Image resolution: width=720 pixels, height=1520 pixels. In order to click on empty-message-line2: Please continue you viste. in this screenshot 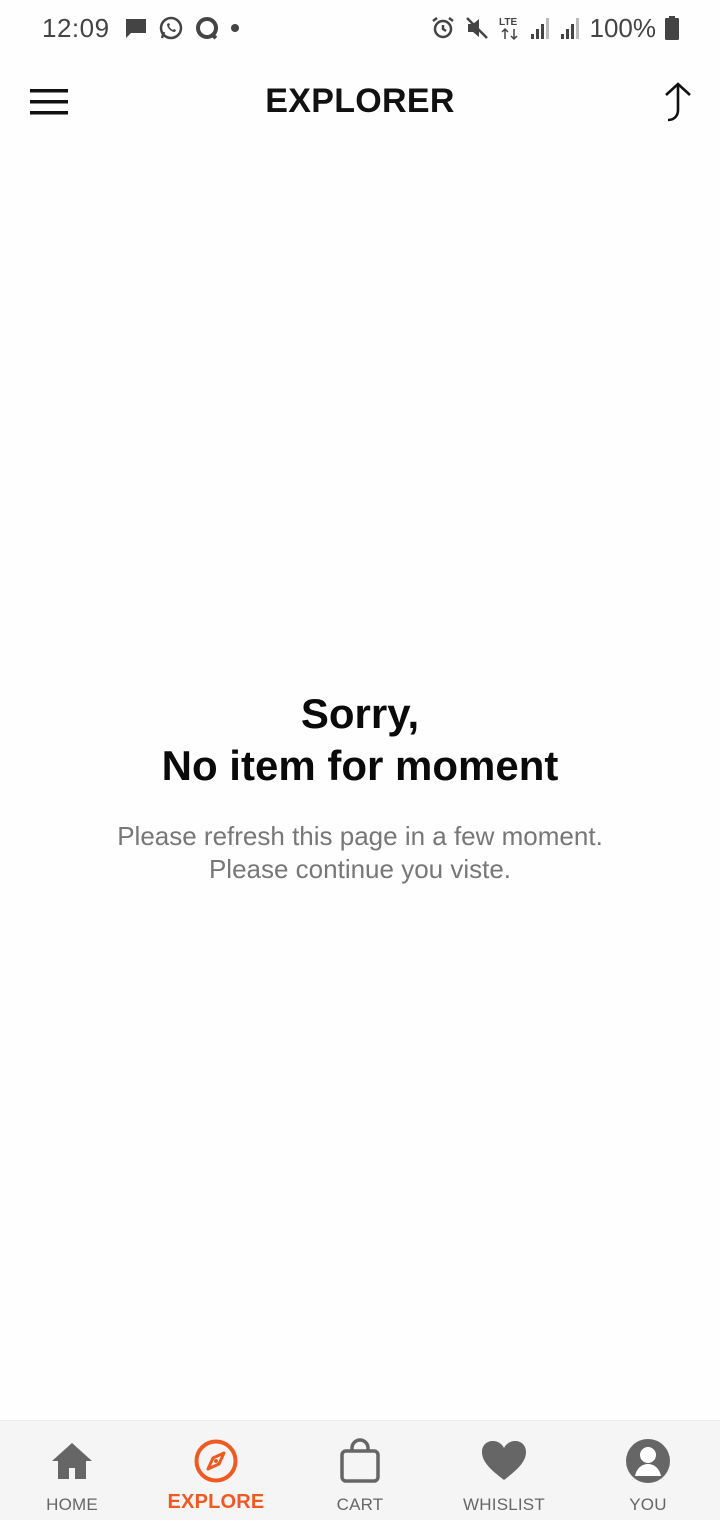, I will do `click(360, 869)`.